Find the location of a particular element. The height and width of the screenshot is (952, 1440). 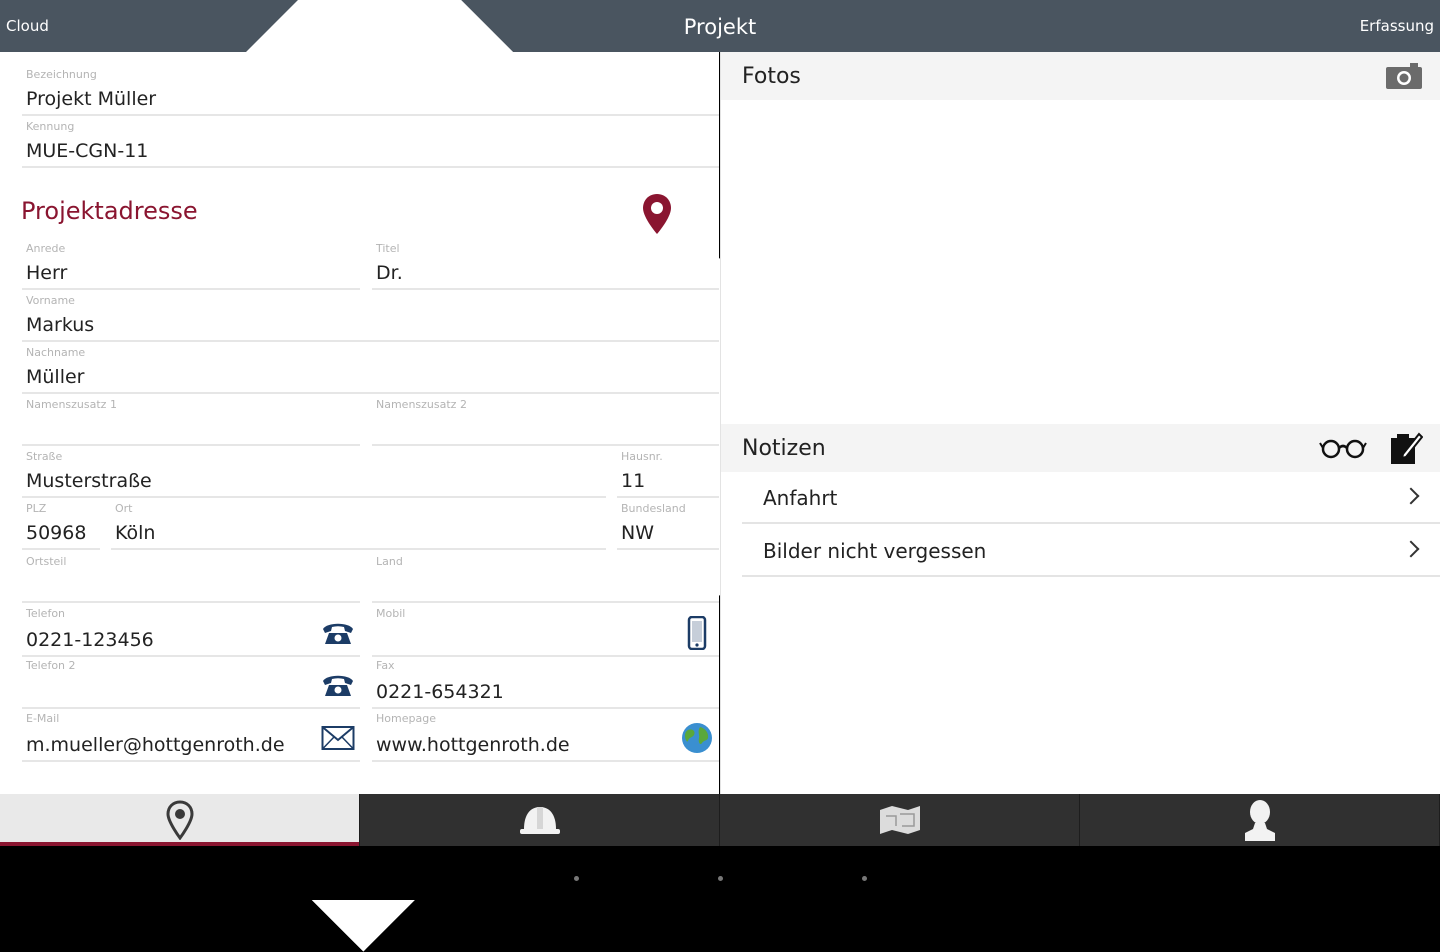

location-pin-icon is located at coordinates (179, 820).